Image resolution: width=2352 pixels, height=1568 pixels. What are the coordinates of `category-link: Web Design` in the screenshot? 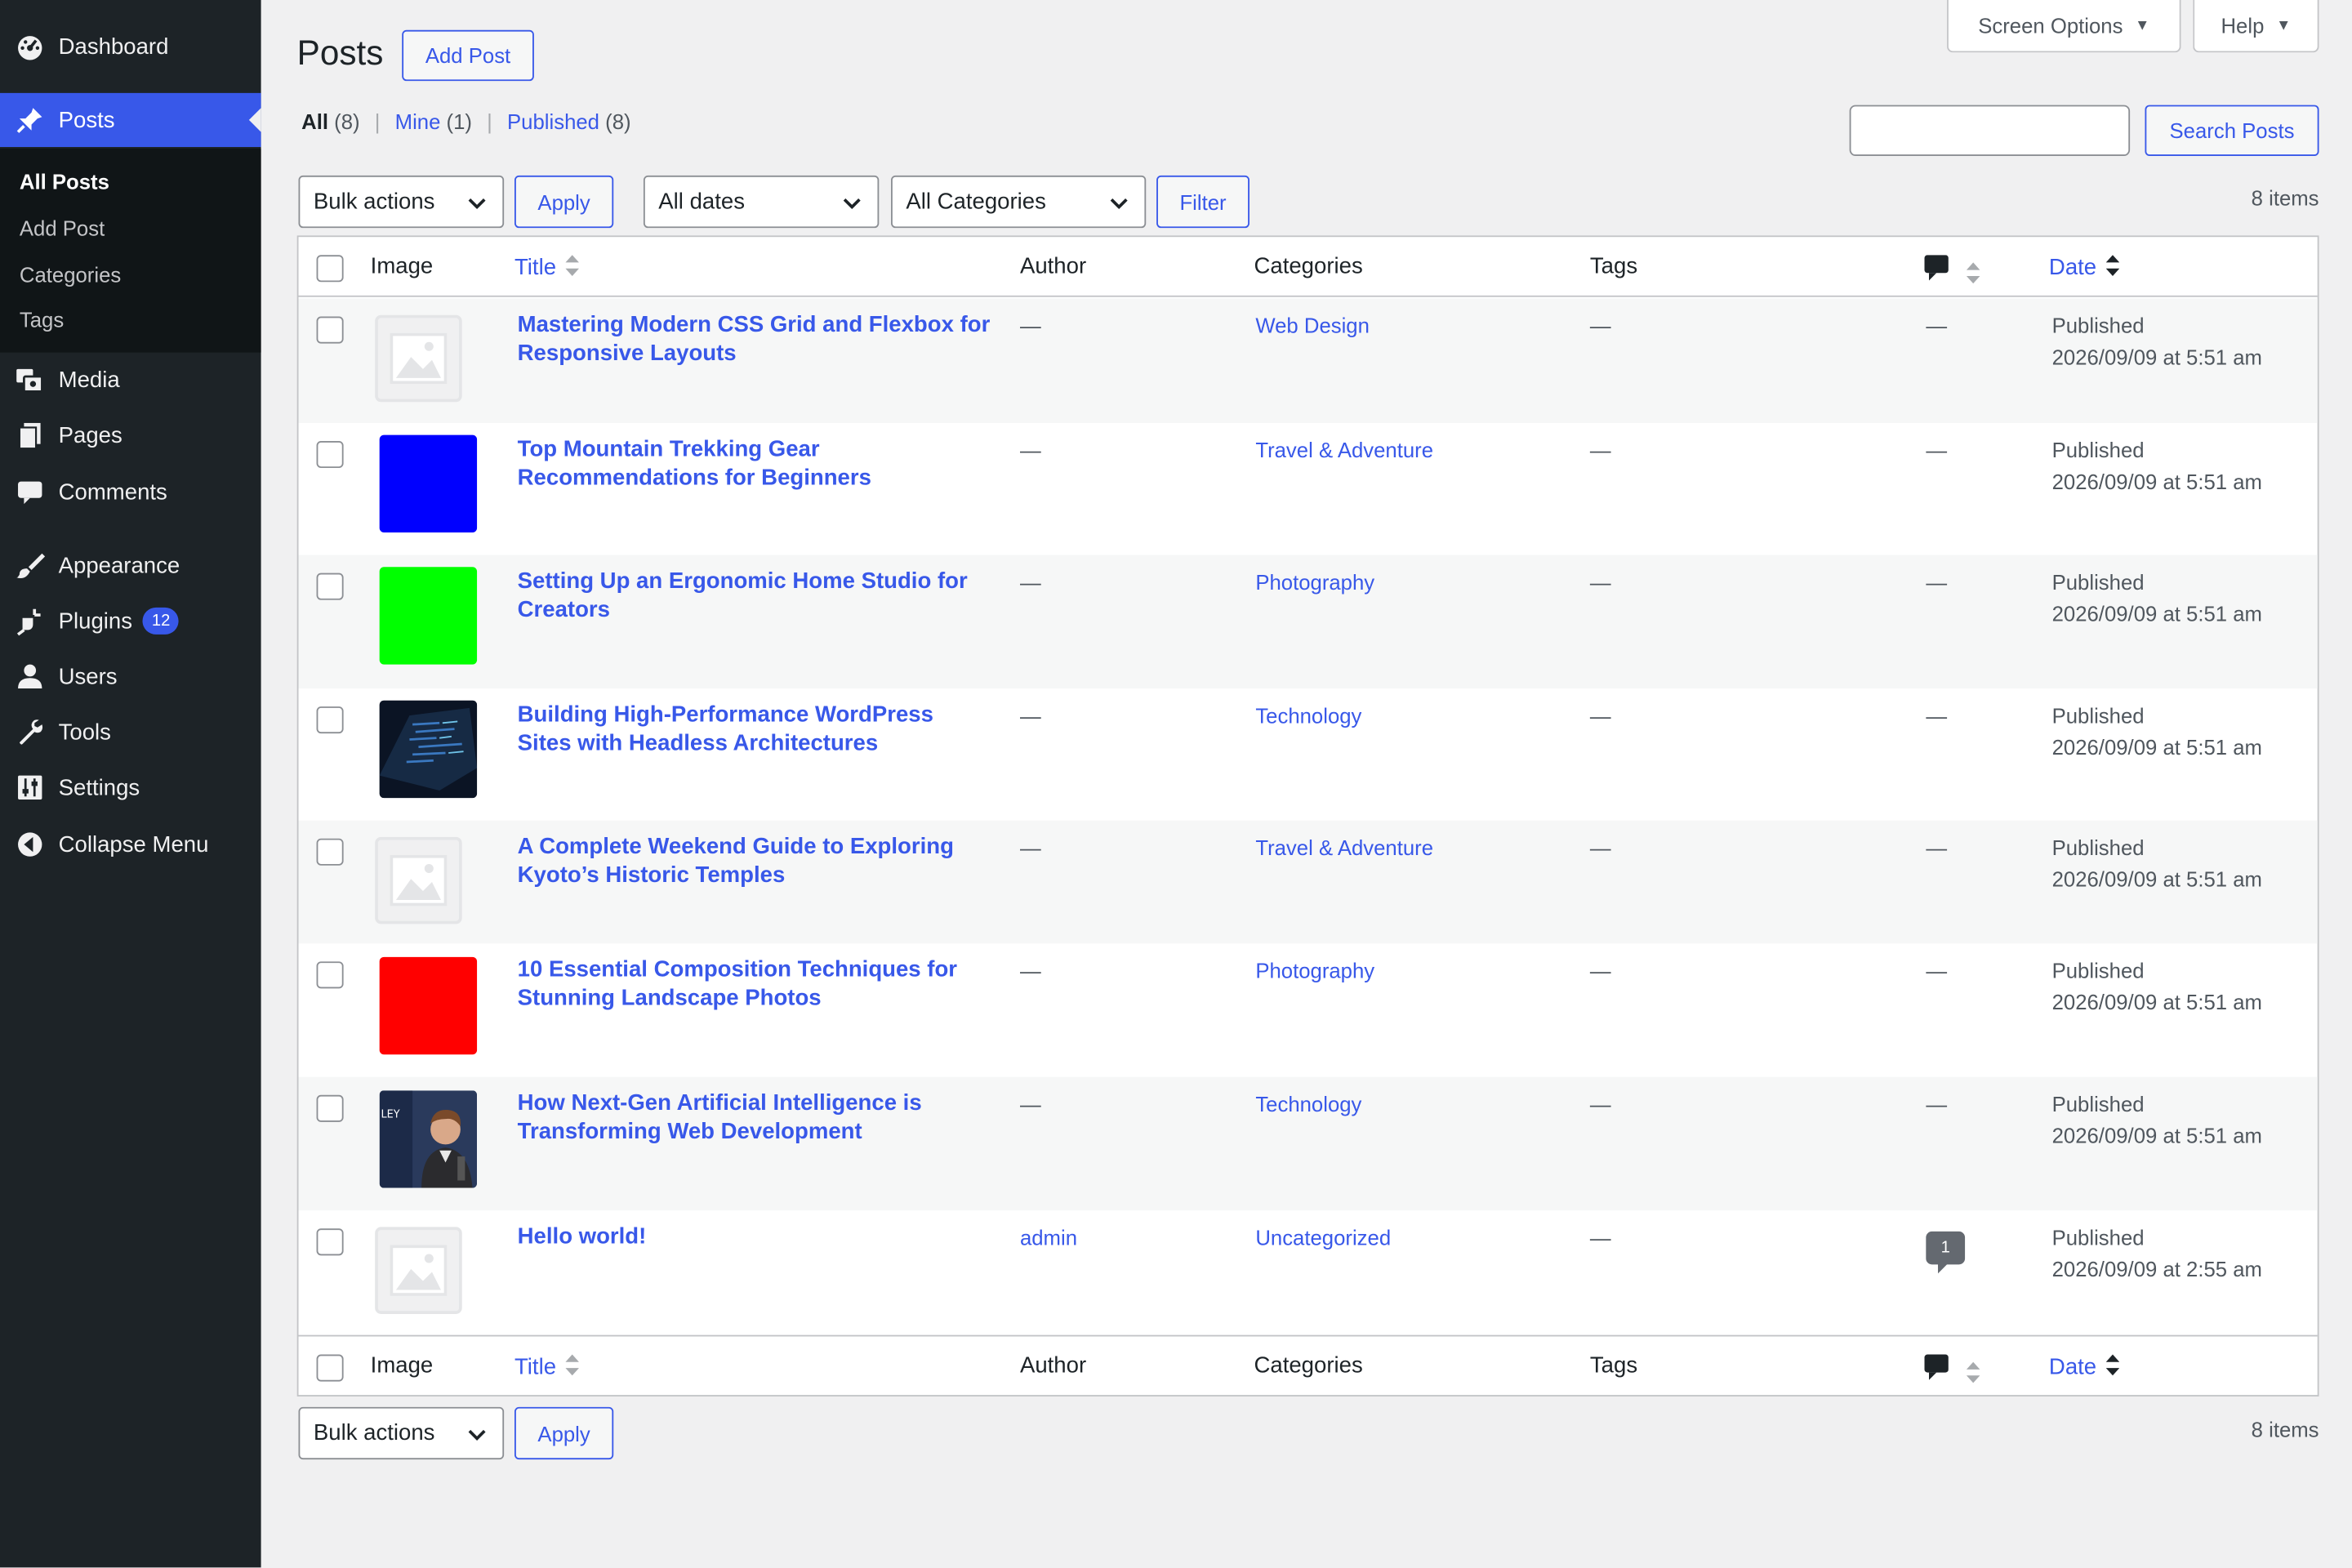 It's located at (1312, 325).